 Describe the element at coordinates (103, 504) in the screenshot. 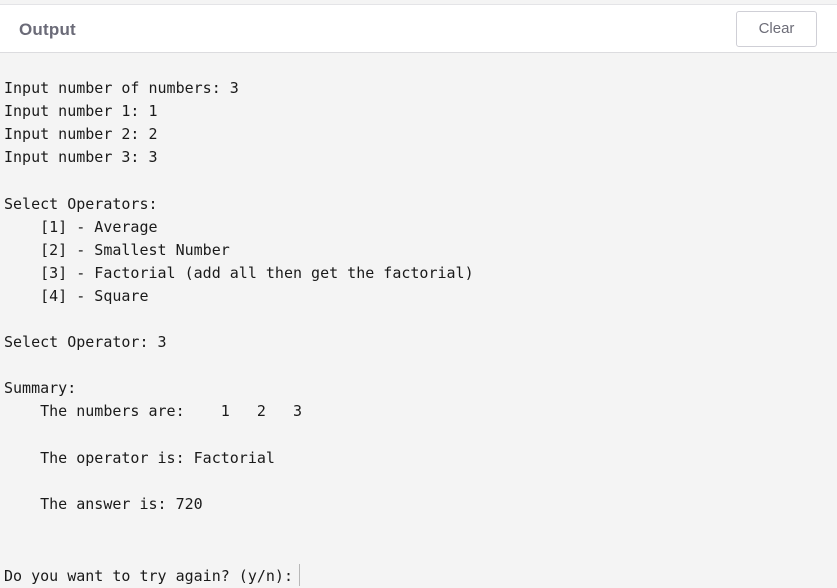

I see `console-line: The answer is: 720` at that location.